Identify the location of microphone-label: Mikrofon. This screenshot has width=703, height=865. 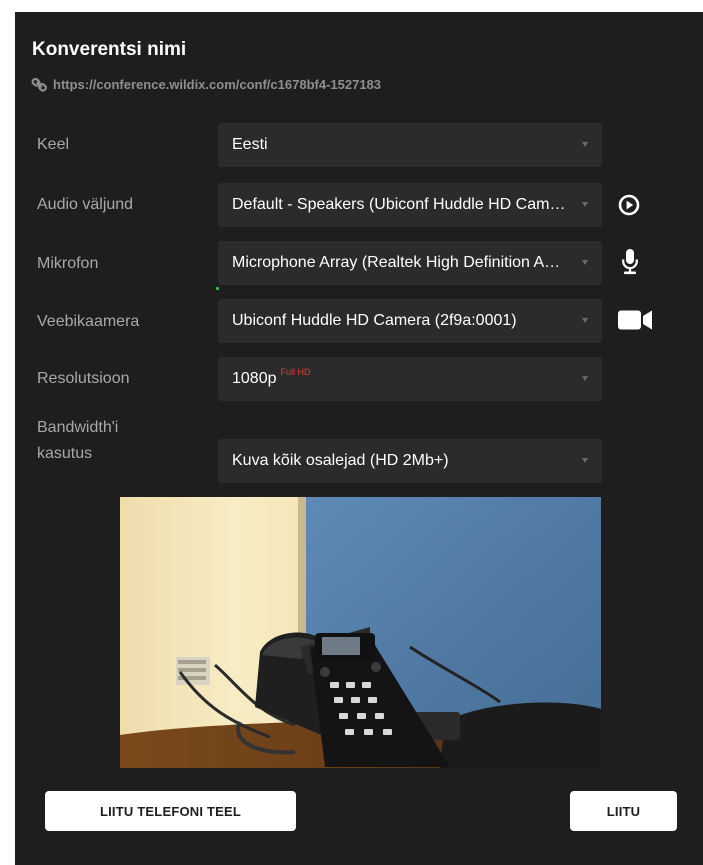
(68, 263).